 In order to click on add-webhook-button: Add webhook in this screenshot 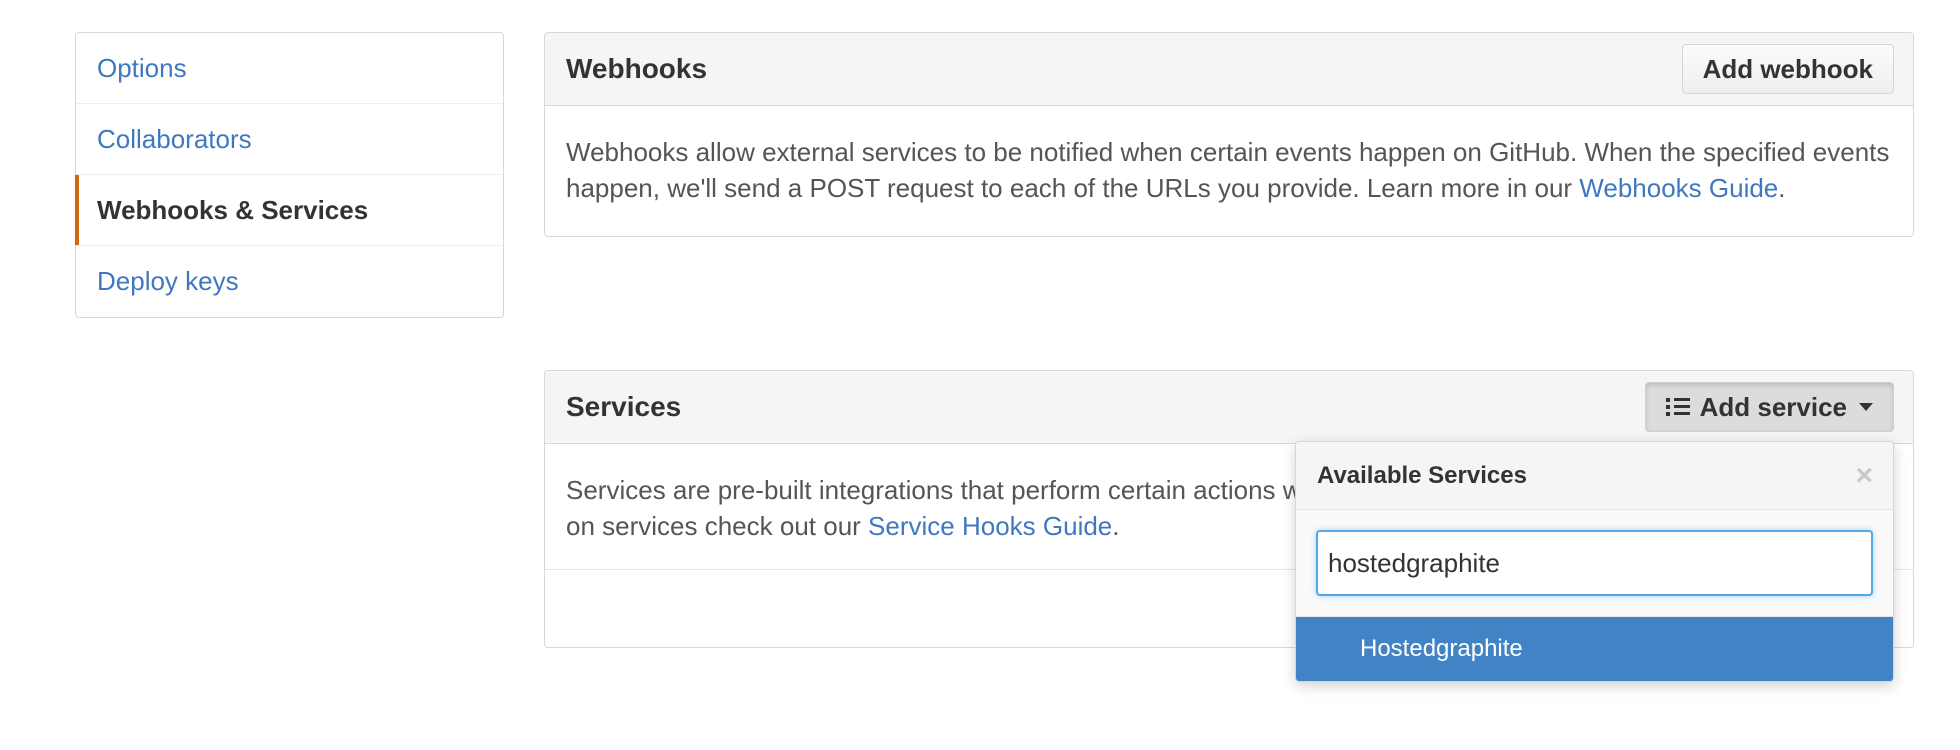, I will do `click(1787, 69)`.